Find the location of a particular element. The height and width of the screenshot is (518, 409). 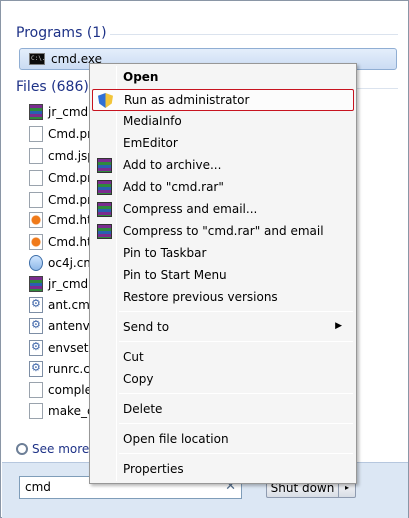

menu-item-copy: Copy is located at coordinates (223, 380).